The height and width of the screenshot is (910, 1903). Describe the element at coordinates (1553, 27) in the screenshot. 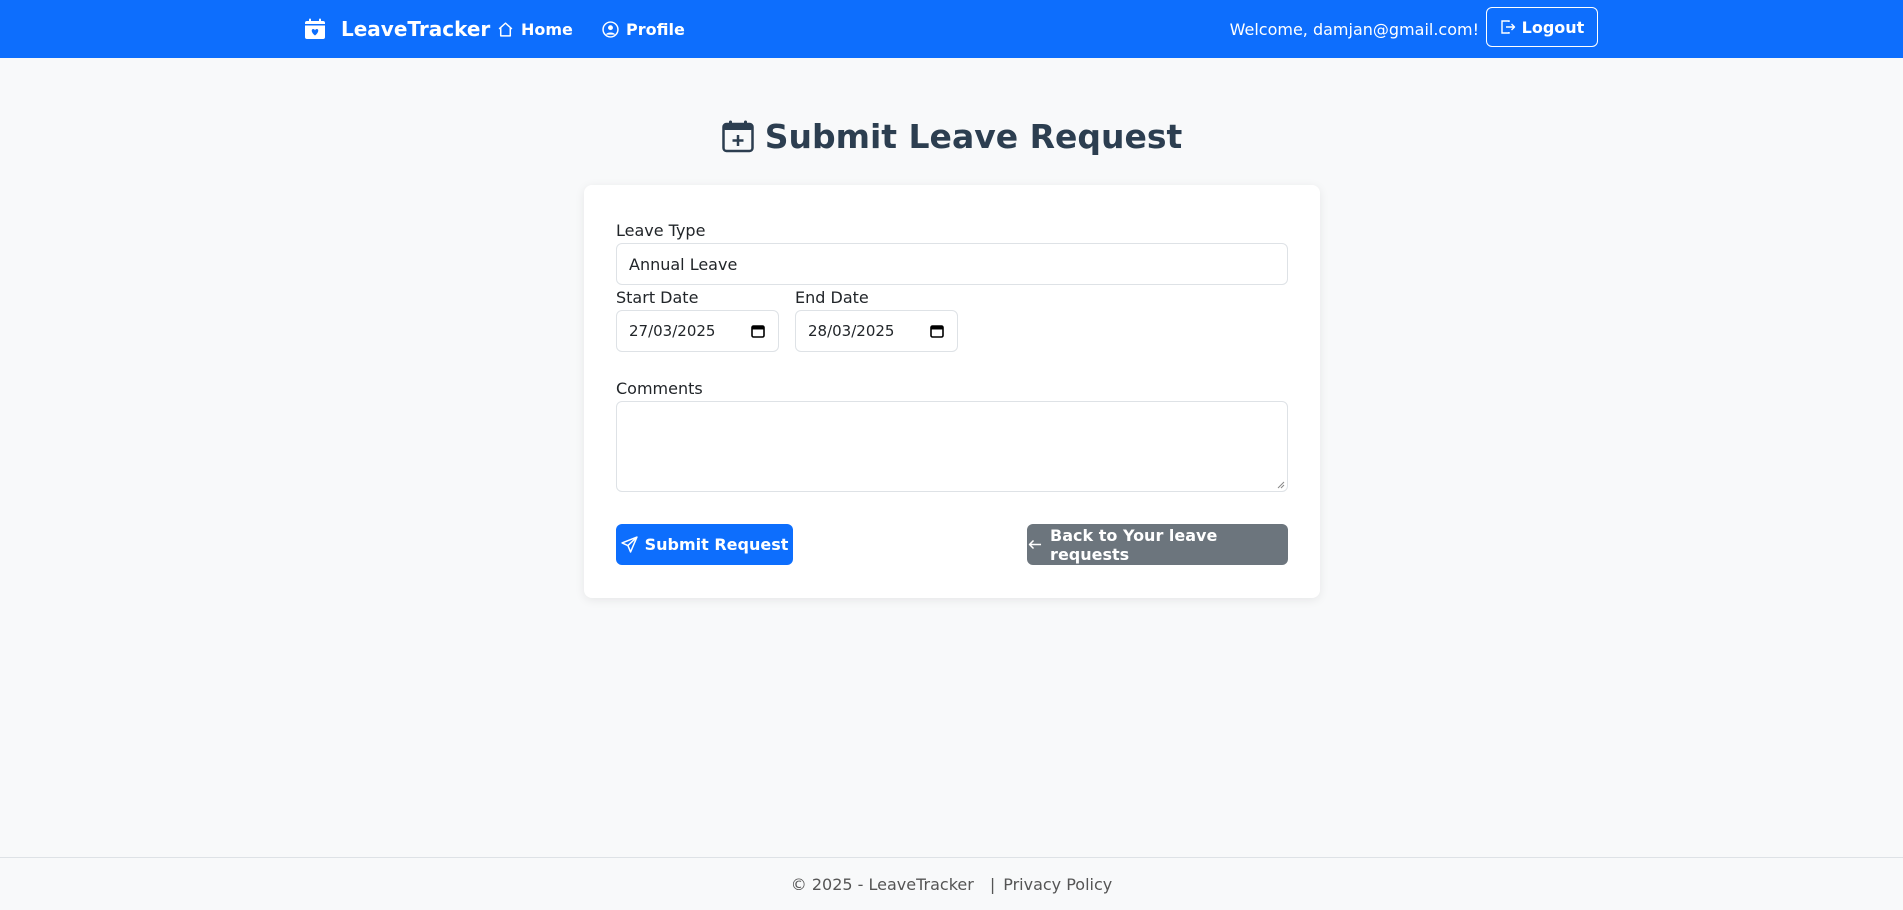

I see `logout-label: Logout` at that location.